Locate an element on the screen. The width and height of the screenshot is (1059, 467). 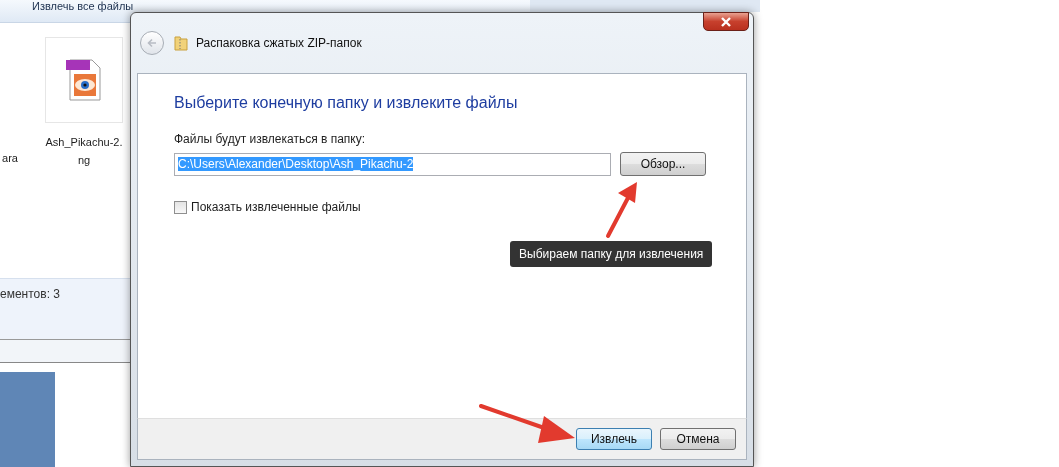
folder-label: Файлы будут извлекаться в папку: is located at coordinates (270, 139).